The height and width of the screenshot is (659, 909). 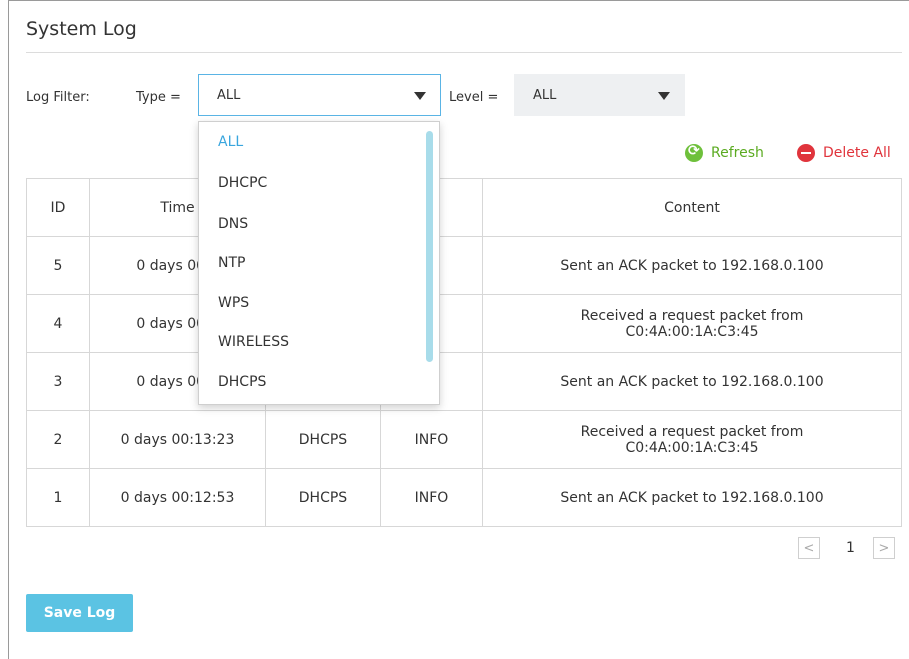 I want to click on level-select: ALL, so click(x=599, y=95).